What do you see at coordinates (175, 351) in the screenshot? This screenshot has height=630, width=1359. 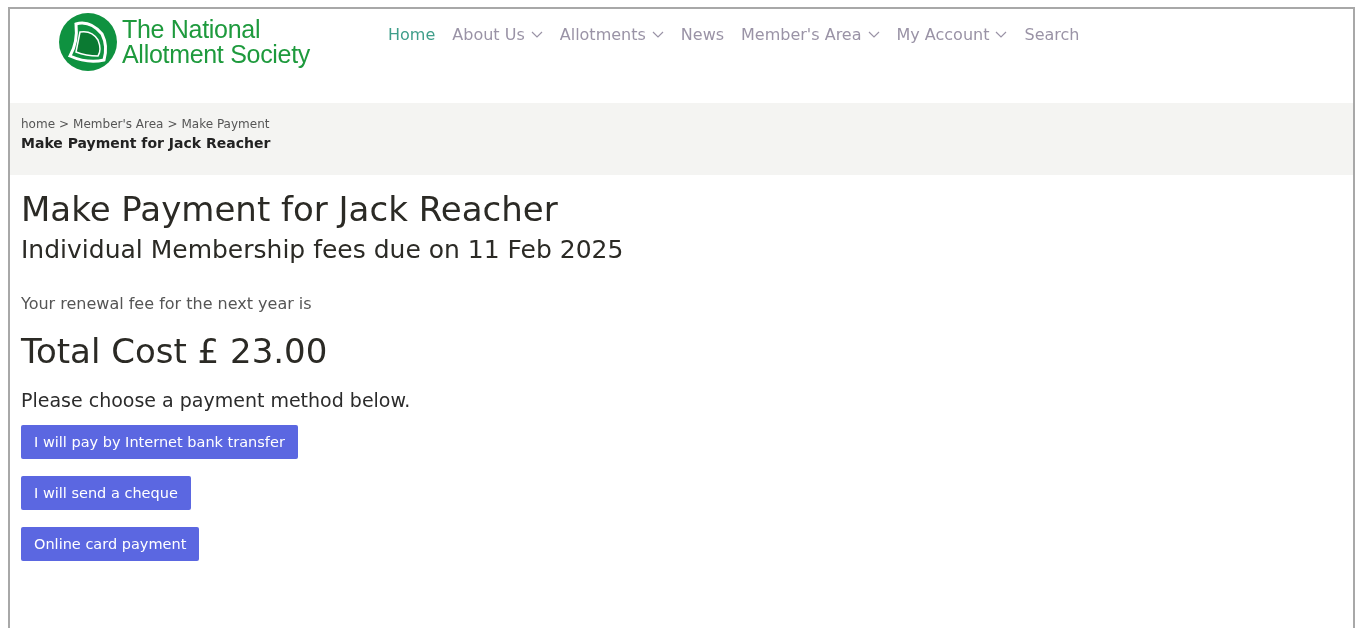 I see `total-cost: Total Cost £ 23.00` at bounding box center [175, 351].